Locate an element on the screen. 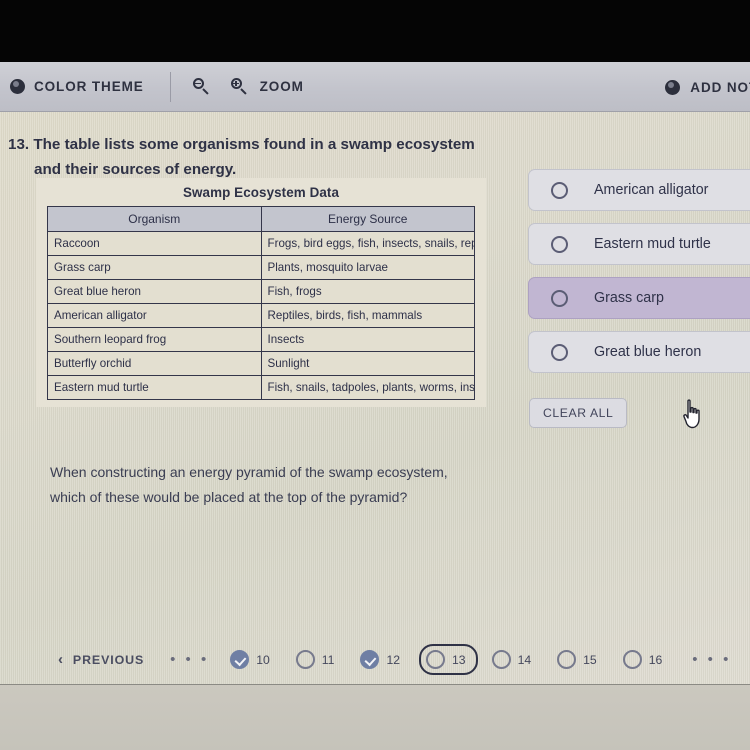 The height and width of the screenshot is (750, 750). bottom-device-bezel is located at coordinates (375, 717).